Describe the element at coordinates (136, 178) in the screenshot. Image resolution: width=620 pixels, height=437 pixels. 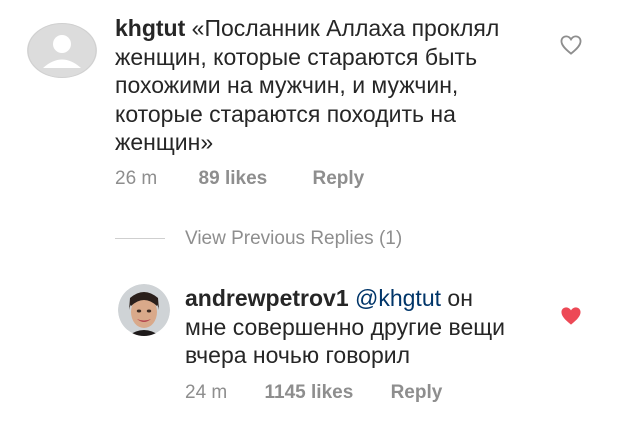
I see `comment-time: 26 m` at that location.